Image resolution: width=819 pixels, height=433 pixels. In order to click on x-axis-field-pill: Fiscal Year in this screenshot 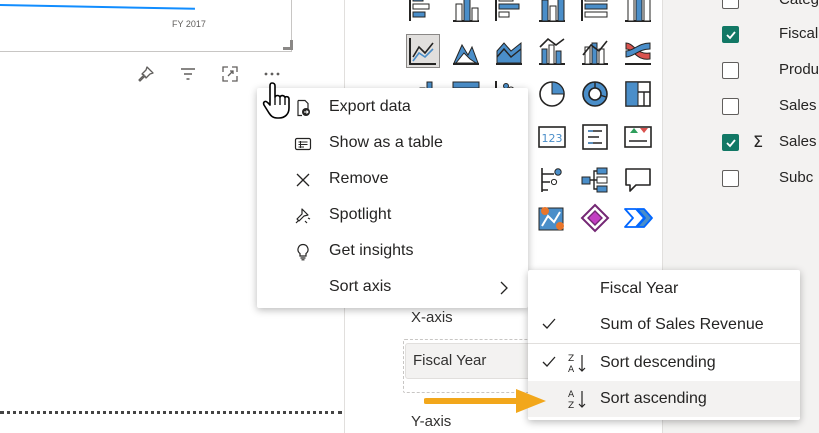, I will do `click(468, 361)`.